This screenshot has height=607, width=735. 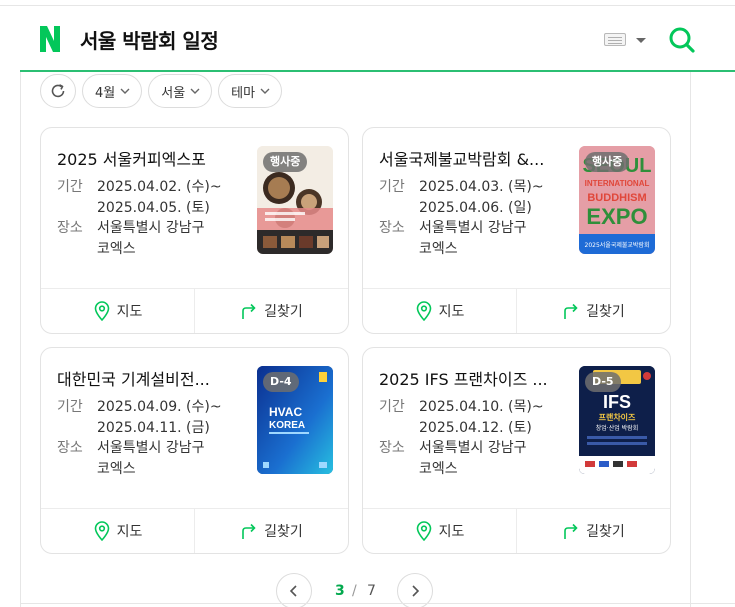 What do you see at coordinates (157, 459) in the screenshot?
I see `event-place: 장소 서울특별시 강남구 코엑스` at bounding box center [157, 459].